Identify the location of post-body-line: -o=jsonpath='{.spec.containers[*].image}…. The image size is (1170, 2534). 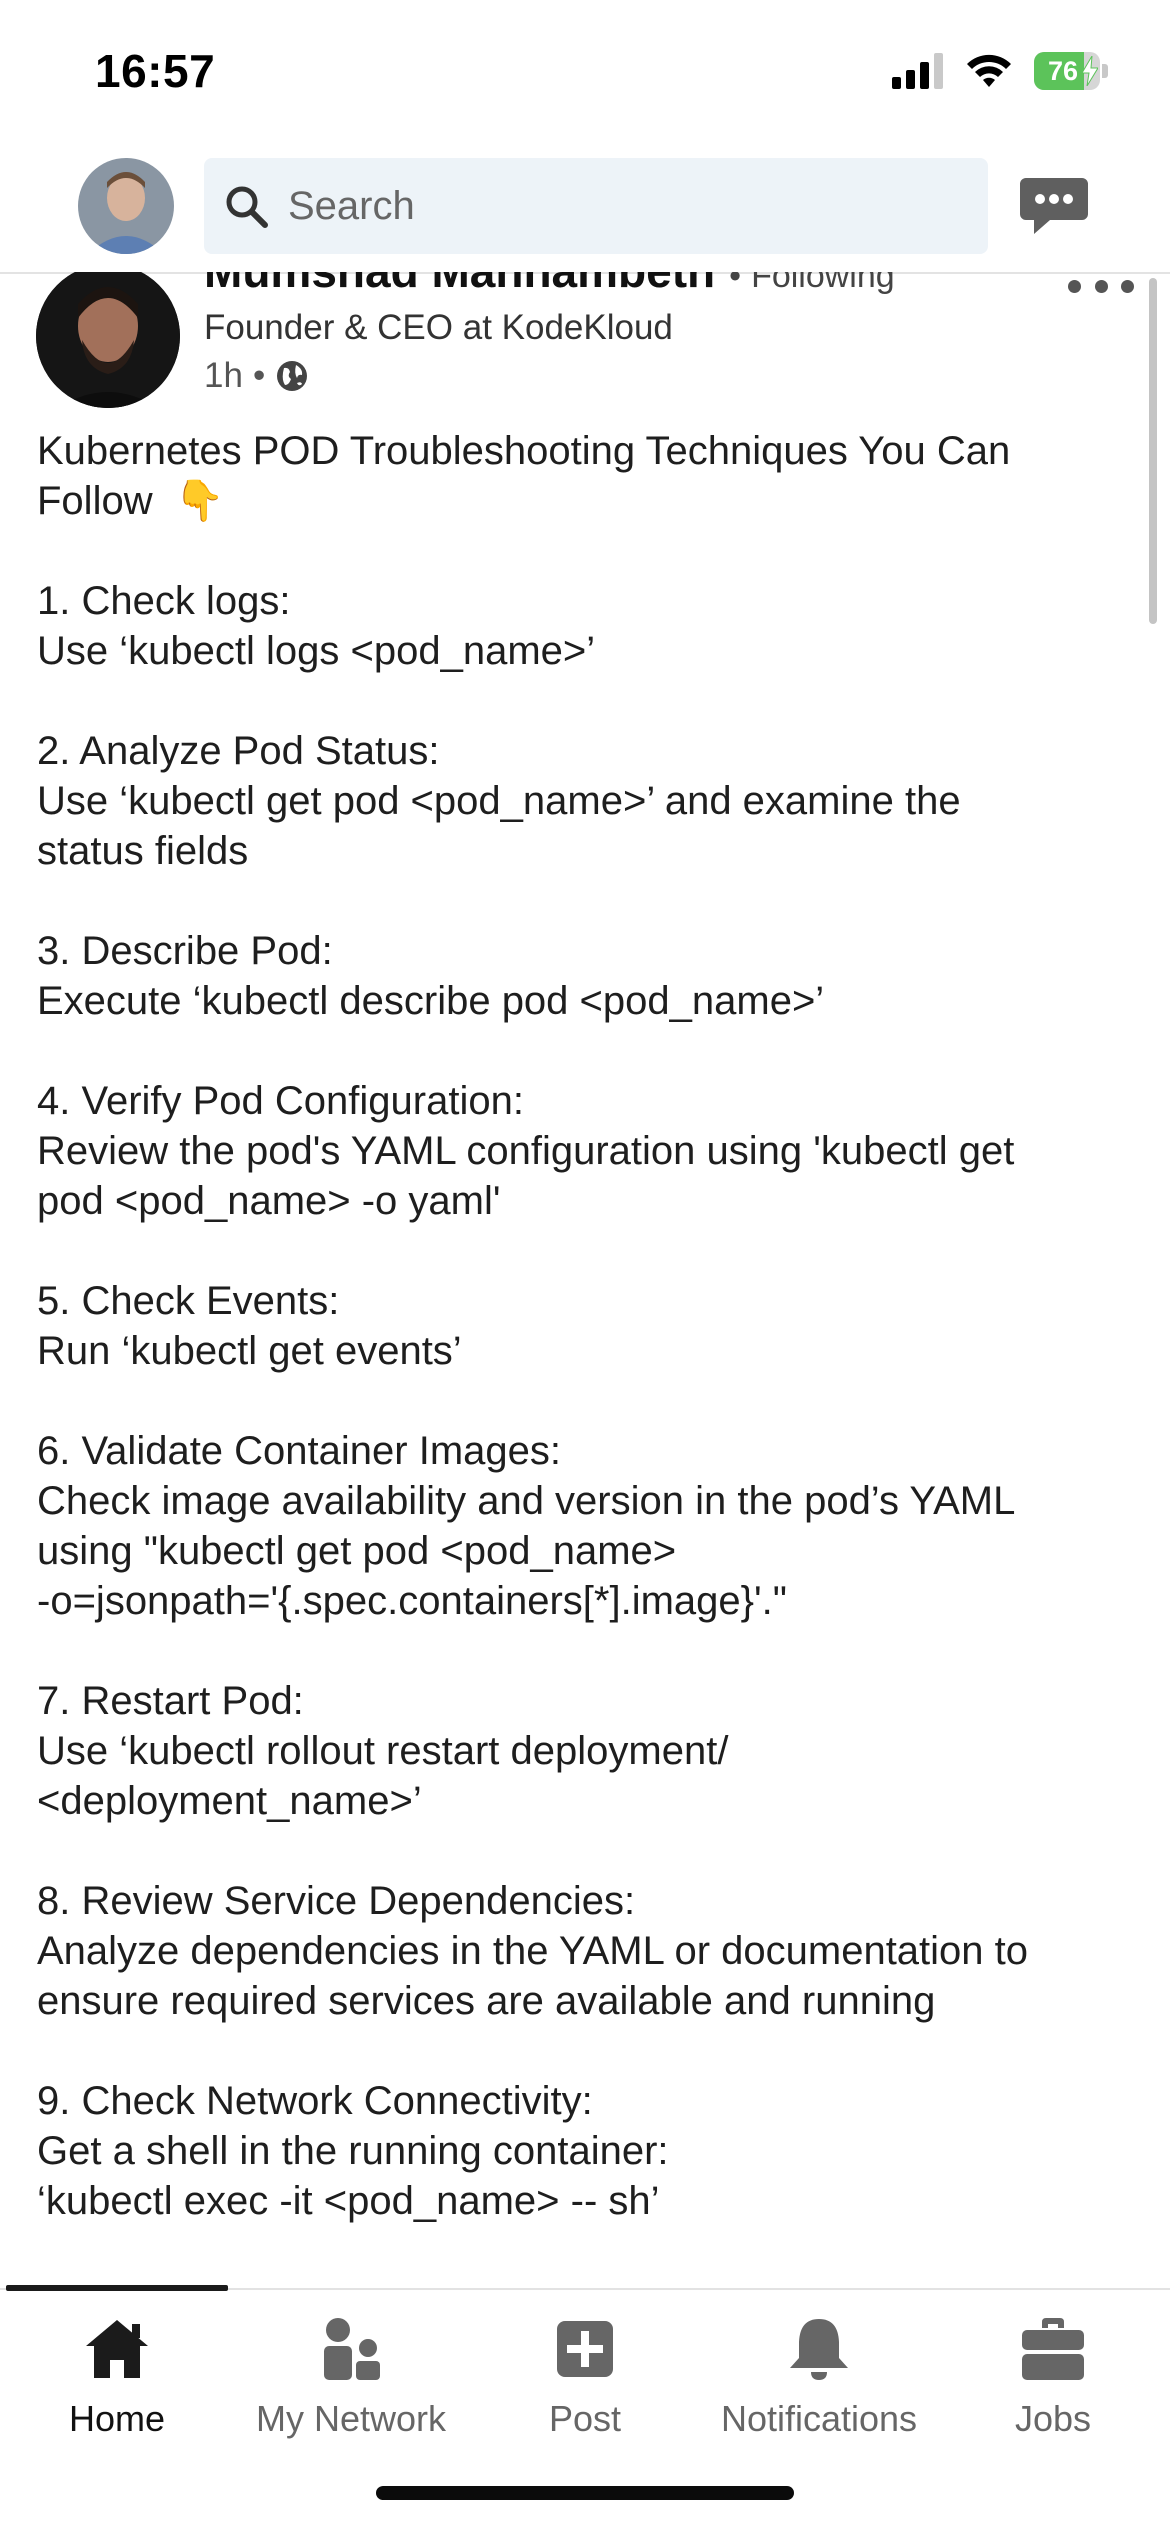
(412, 1601).